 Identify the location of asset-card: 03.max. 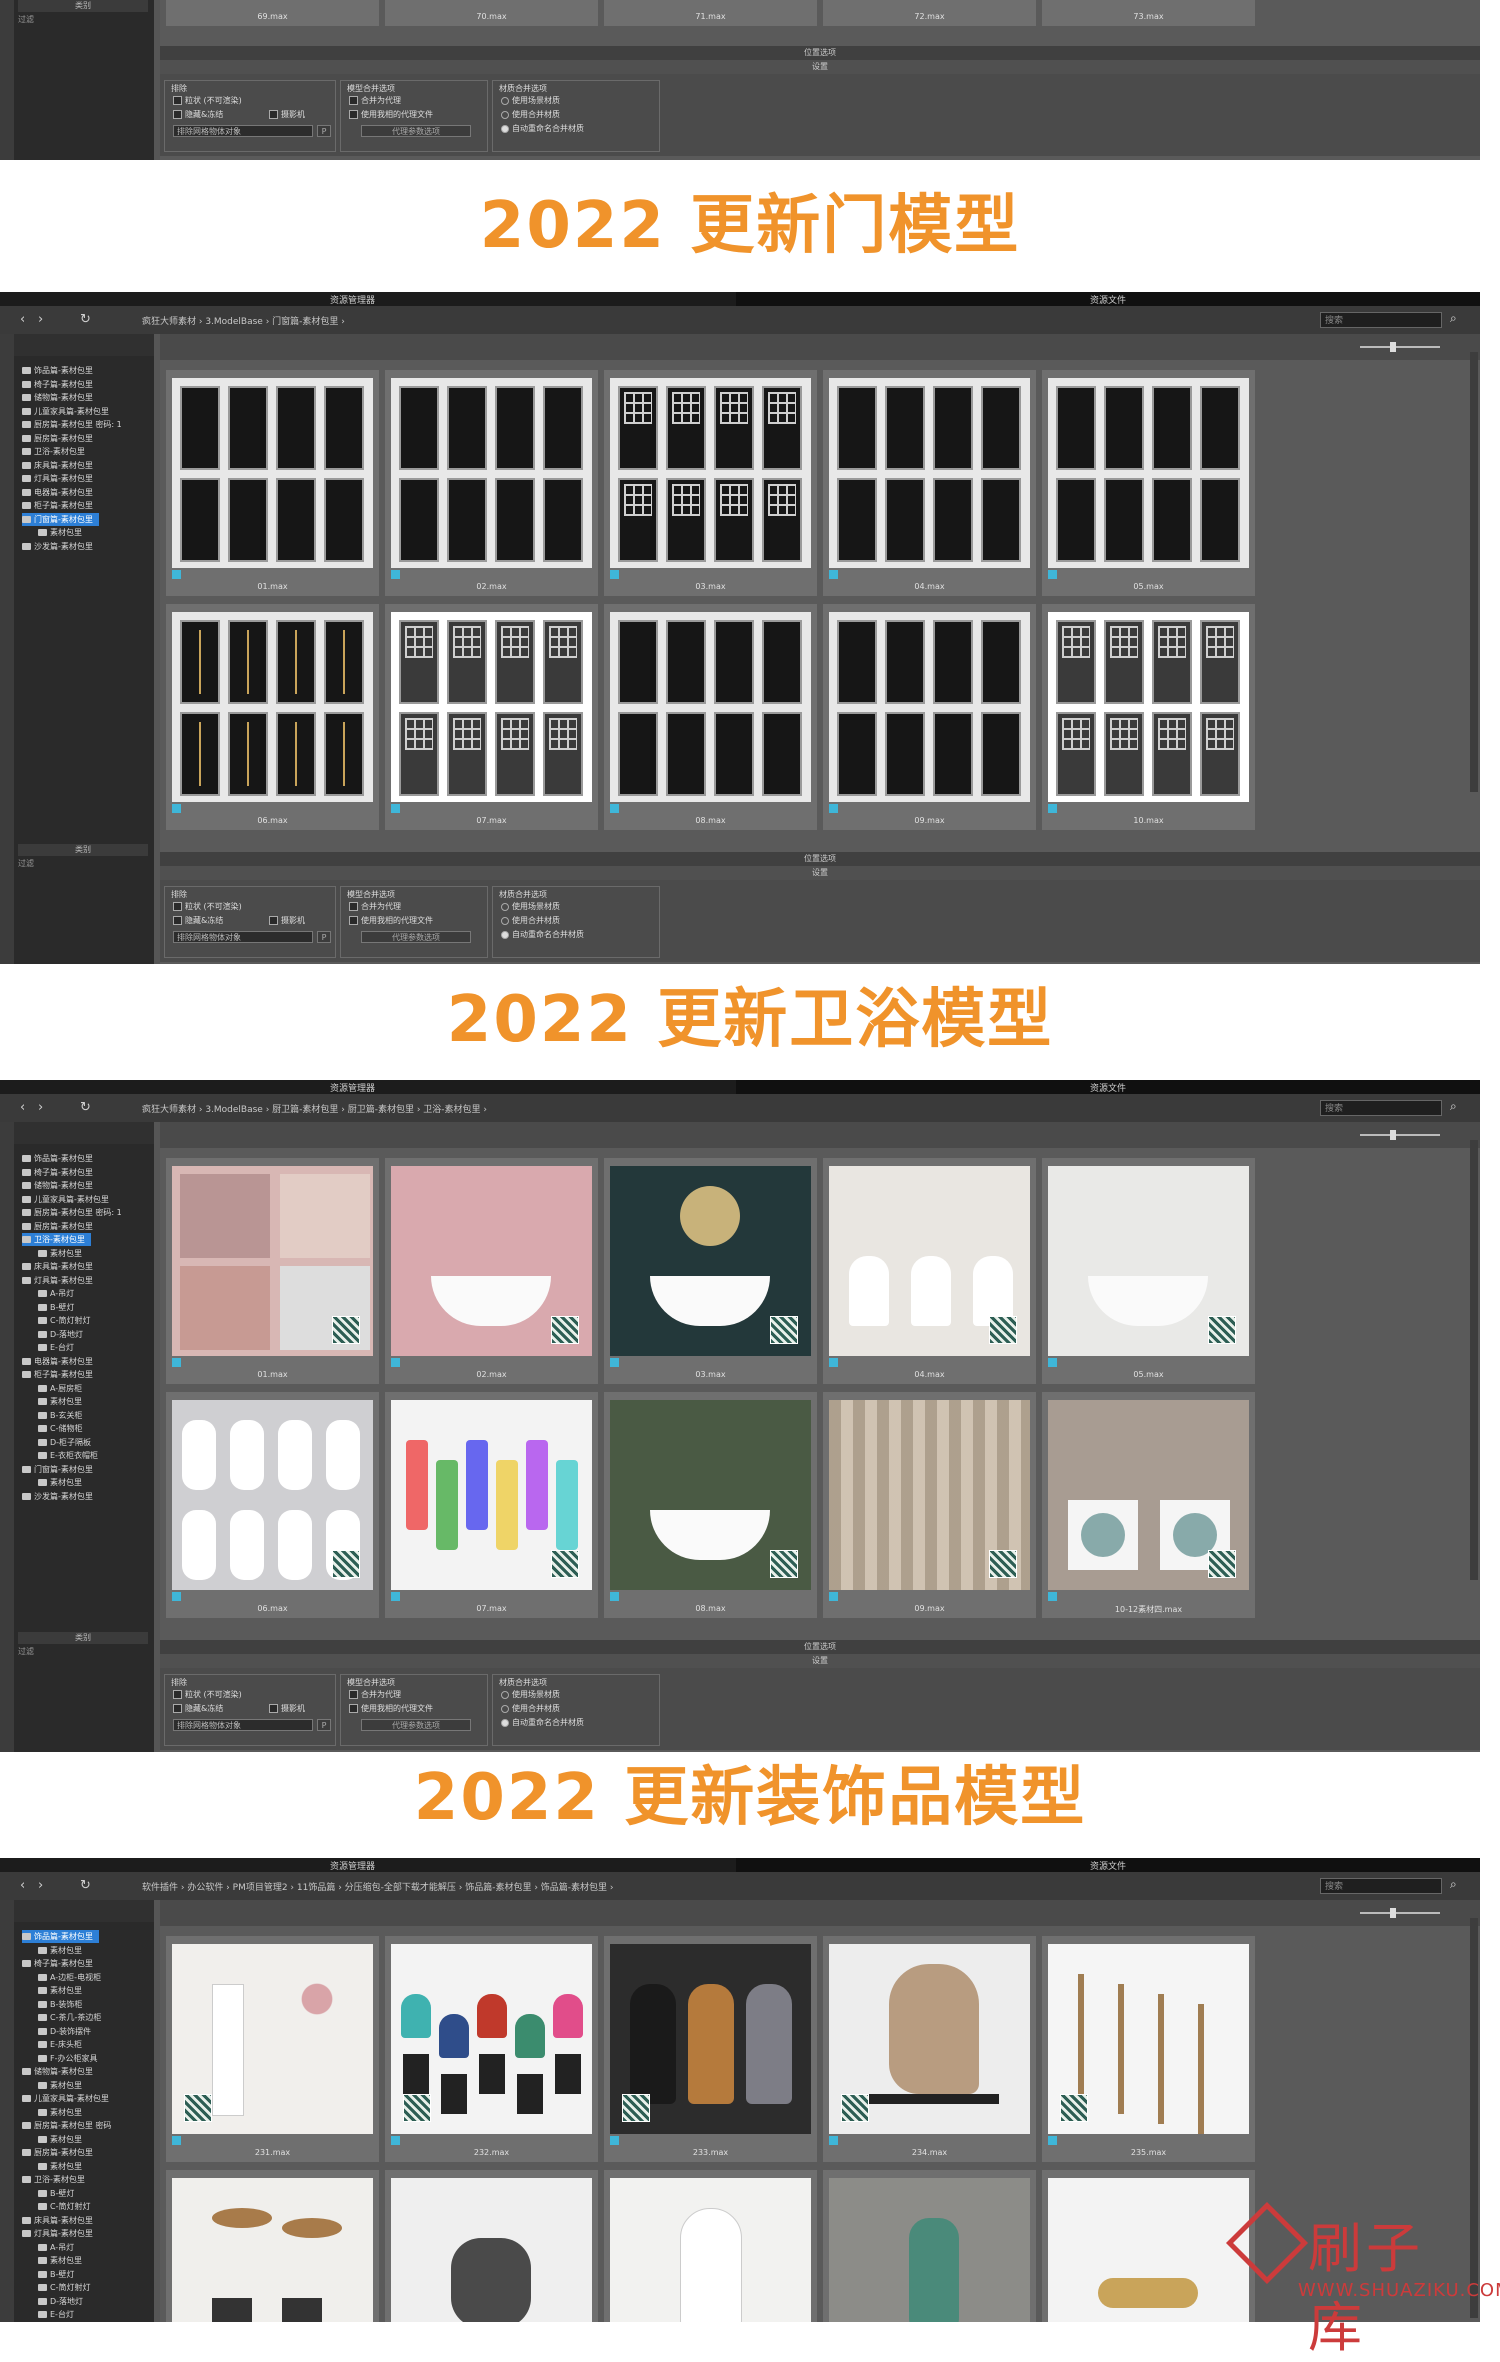
(710, 1271).